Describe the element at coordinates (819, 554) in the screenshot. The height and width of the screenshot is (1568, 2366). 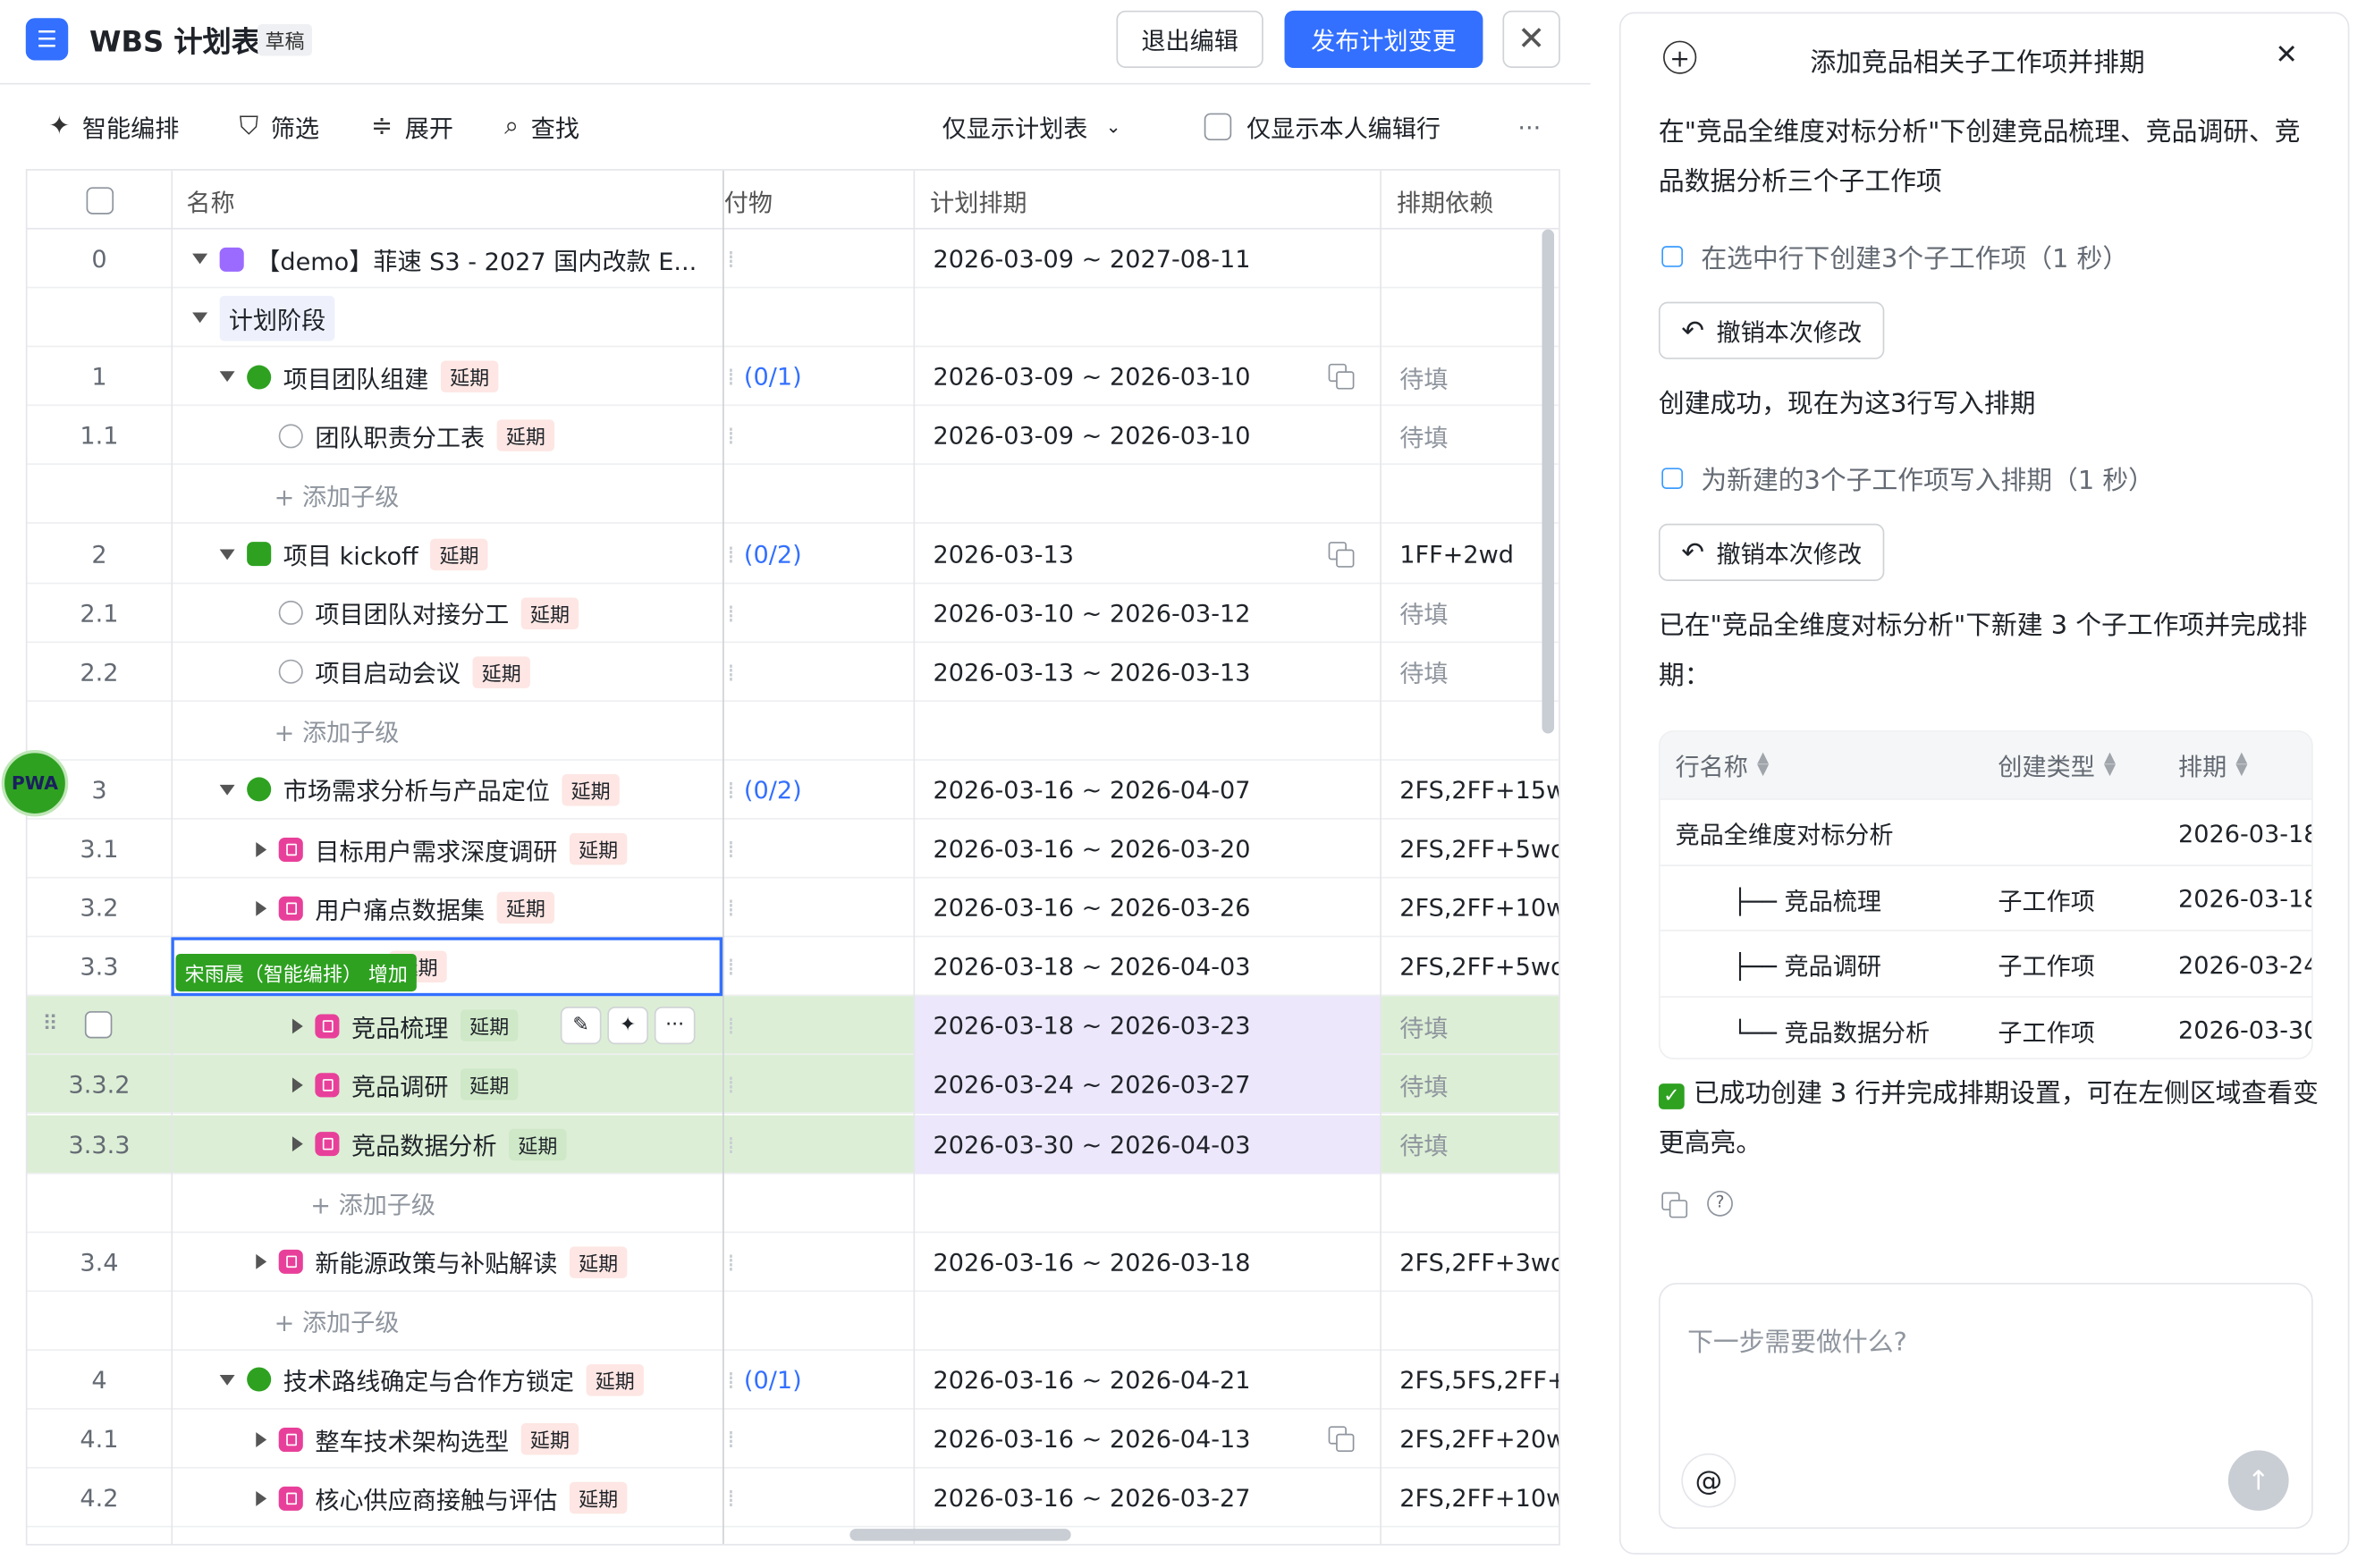
I see `deliverable-cell: ⁞ (0/2)` at that location.